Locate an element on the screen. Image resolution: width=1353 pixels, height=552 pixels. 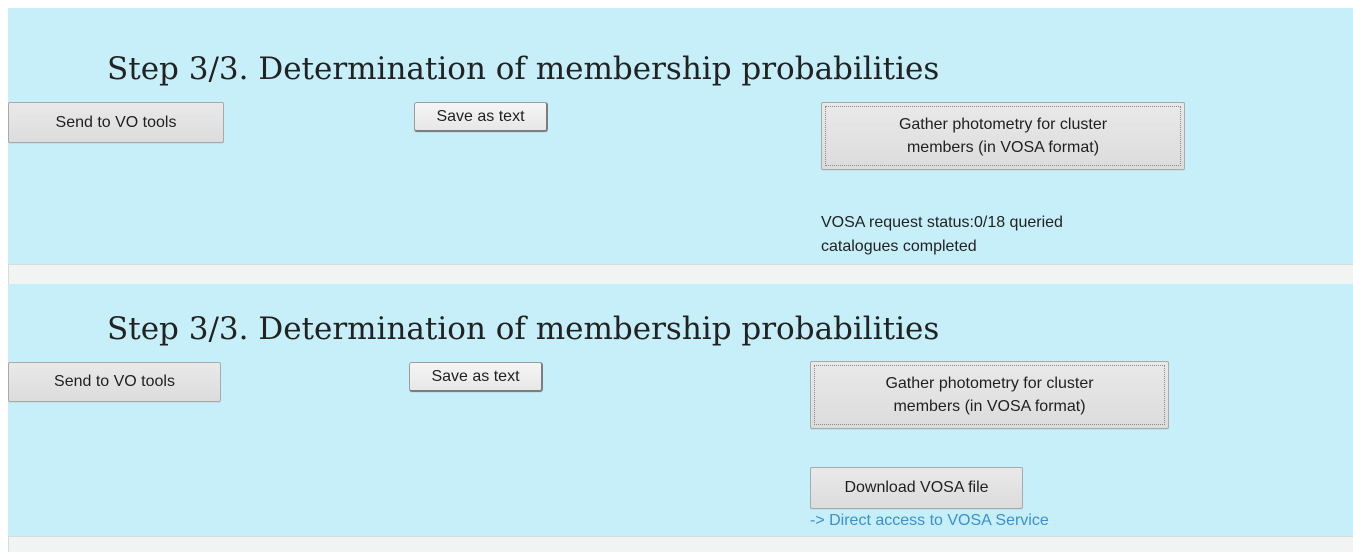
download-vosa-file-button: Download VOSA file is located at coordinates (916, 488).